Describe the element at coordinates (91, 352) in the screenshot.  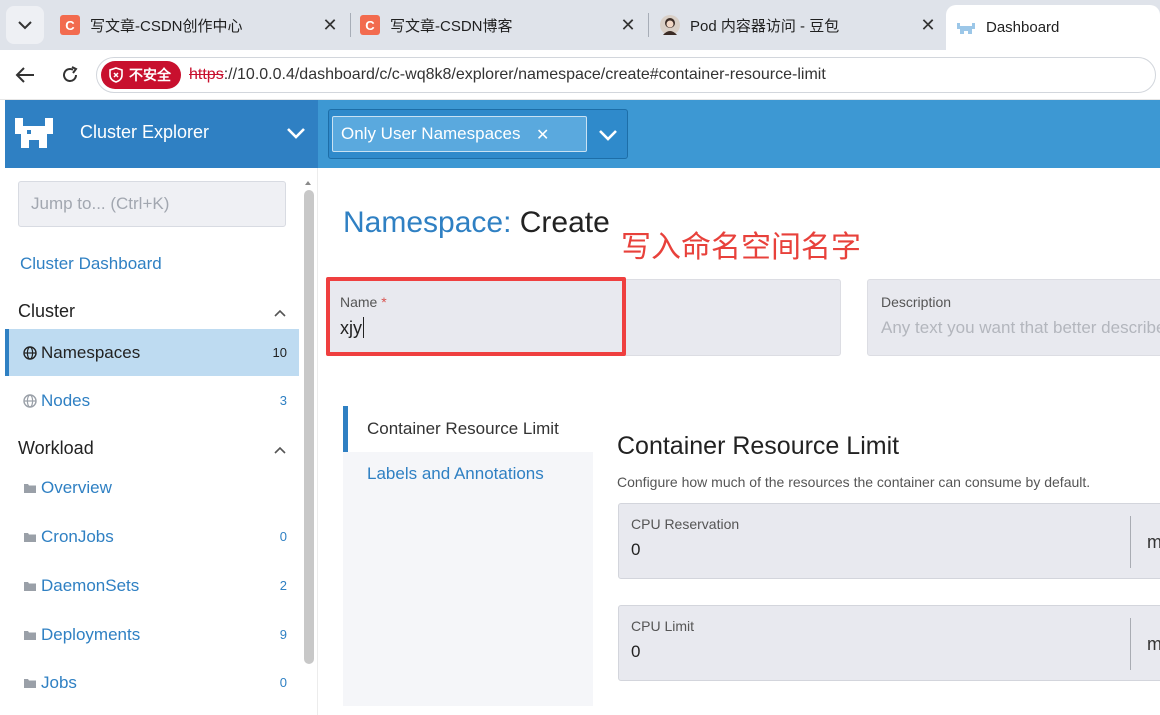
I see `sidebar-item-label: Namespaces` at that location.